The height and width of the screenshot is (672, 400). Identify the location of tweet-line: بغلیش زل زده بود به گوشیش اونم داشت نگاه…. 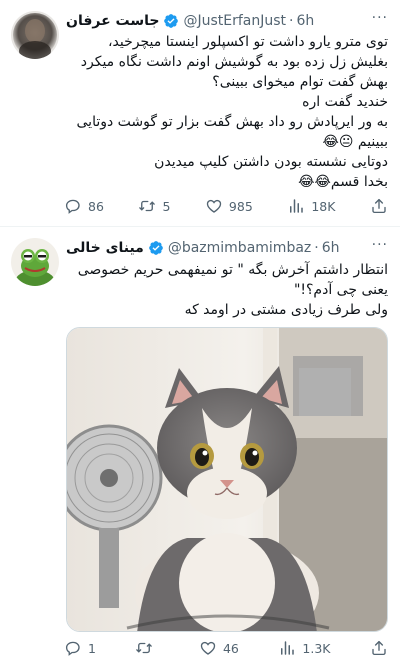
(234, 62).